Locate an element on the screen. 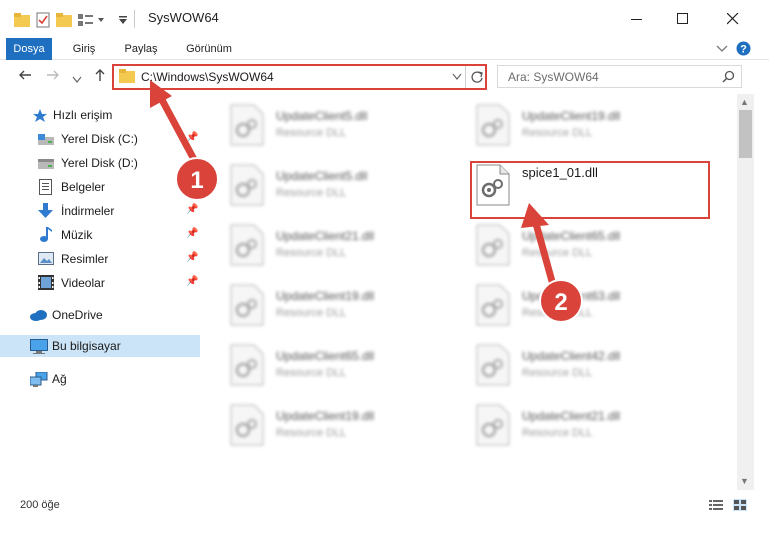 The image size is (769, 535). ribbon: Dosya Giriş Paylaş Görünüm ? is located at coordinates (384, 49).